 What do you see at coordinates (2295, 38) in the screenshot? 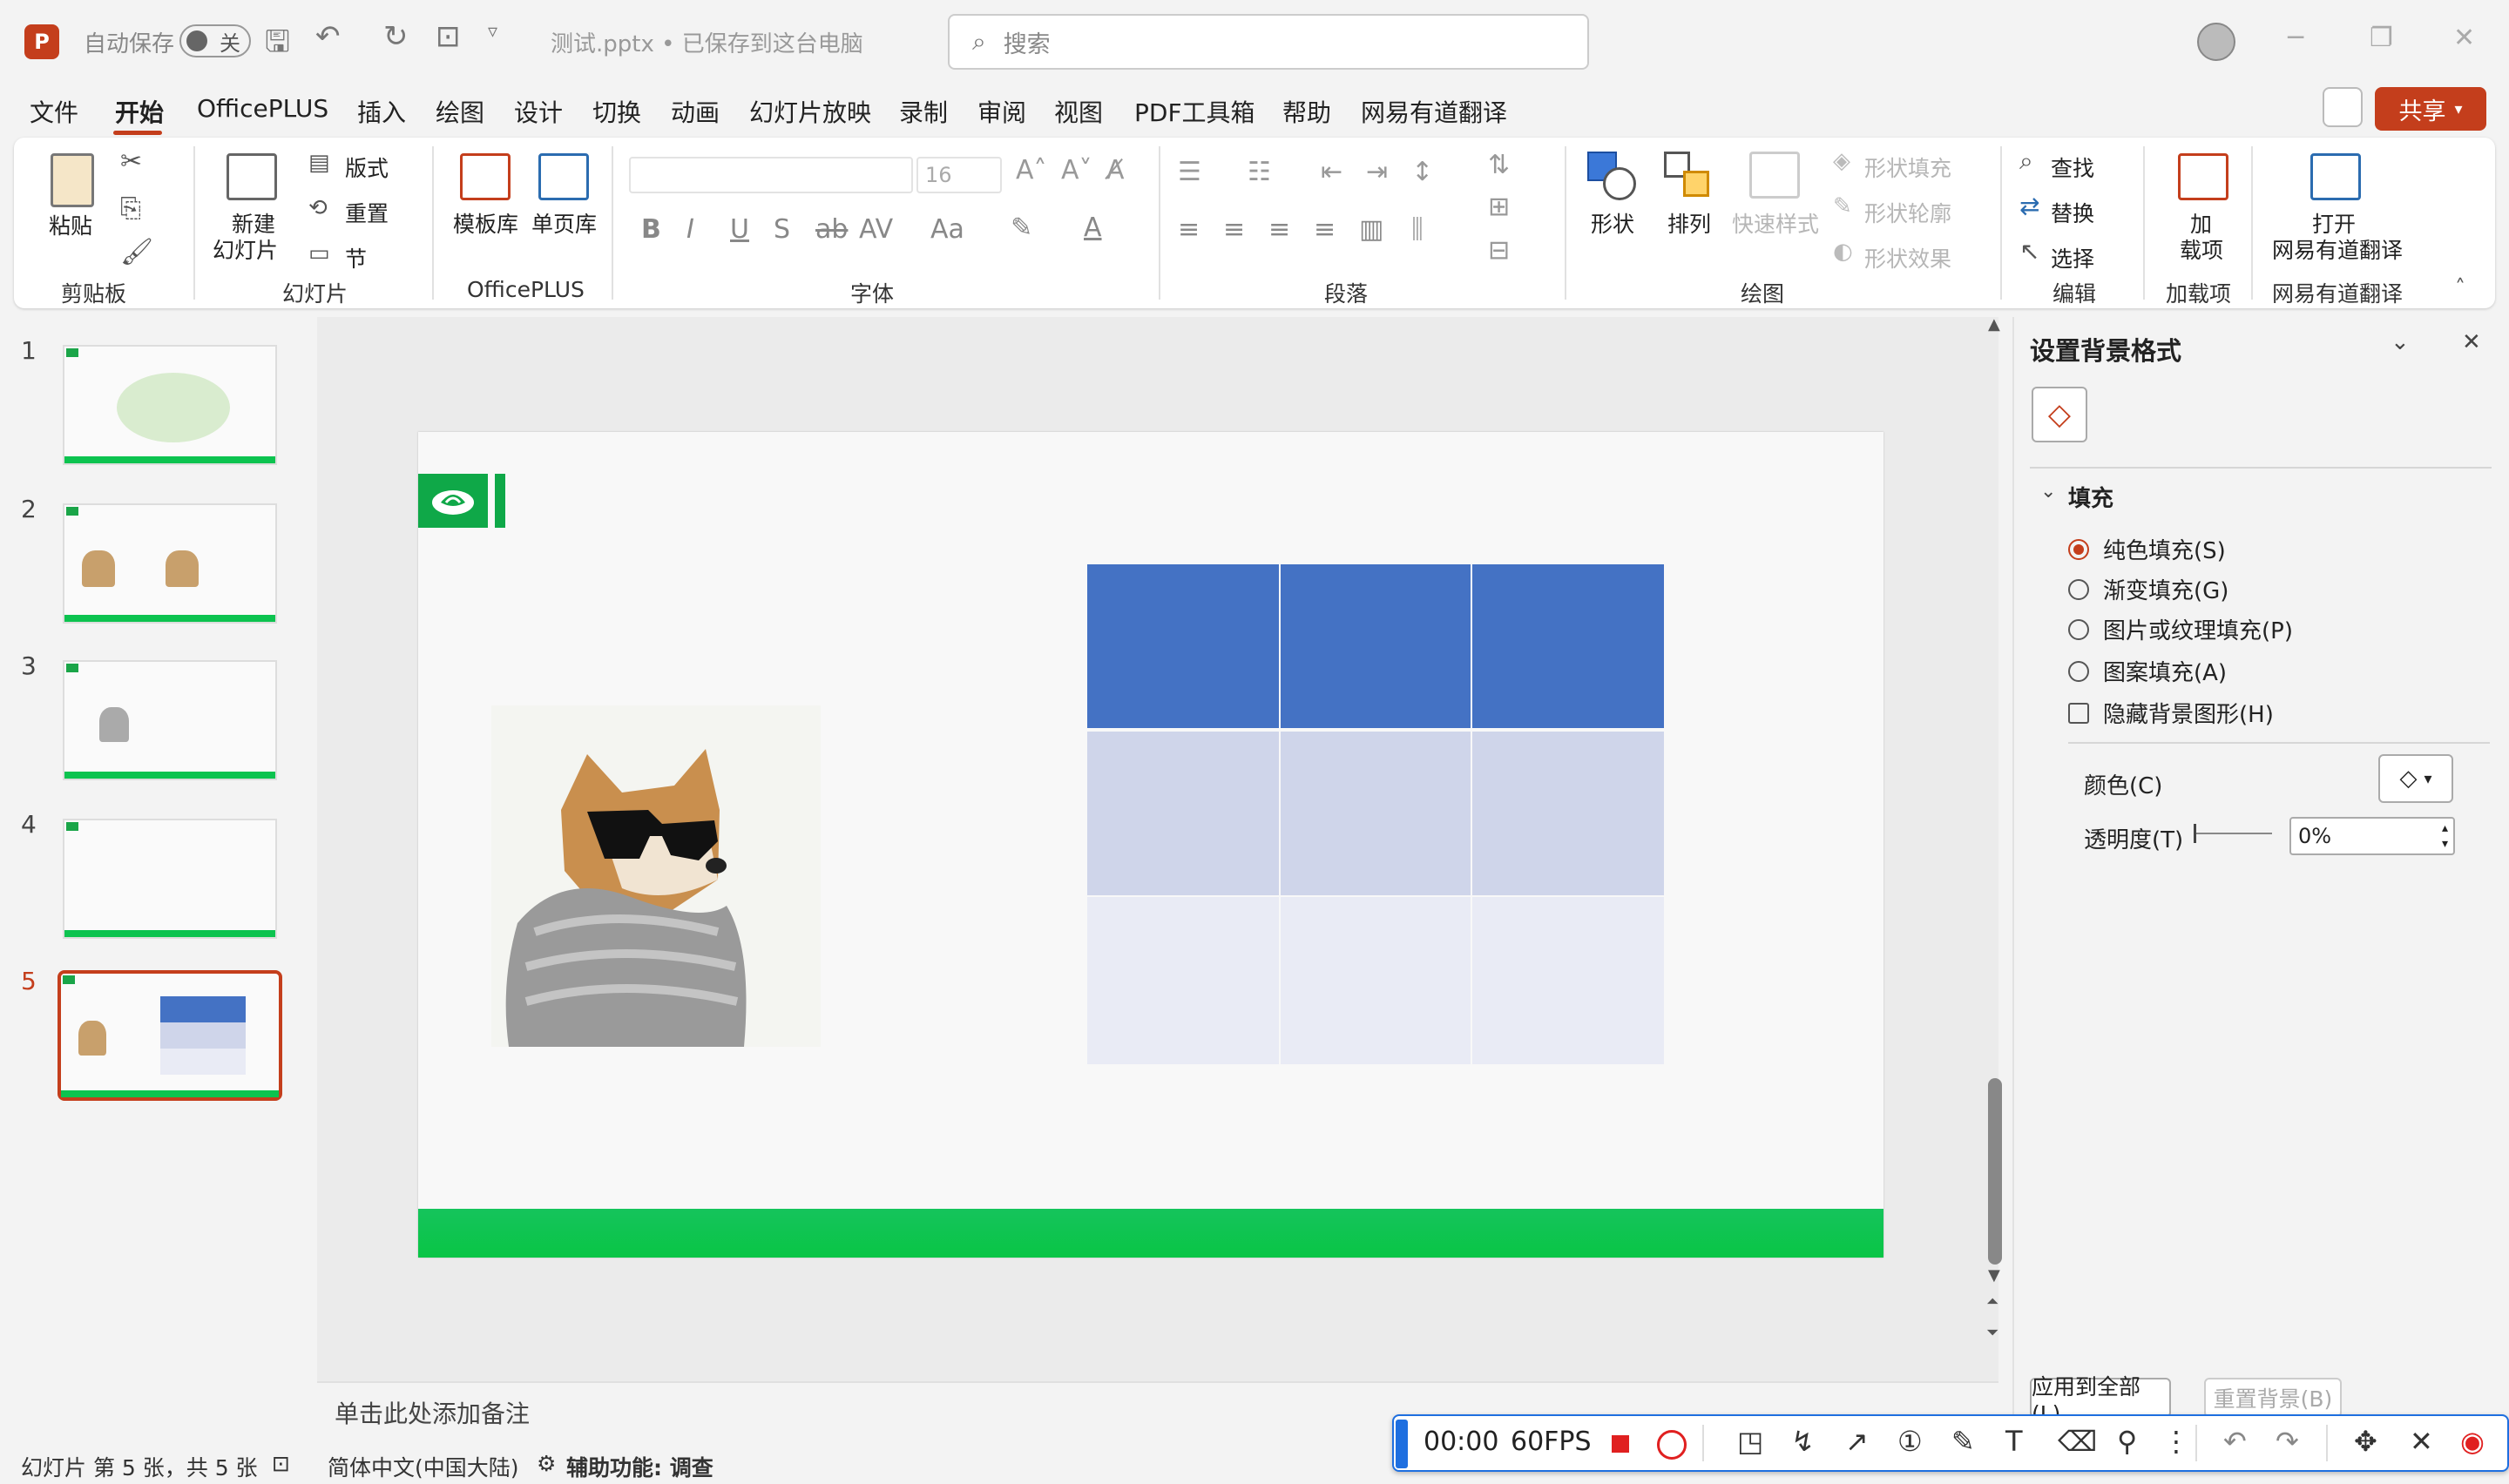
I see `minimize-icon: ─` at bounding box center [2295, 38].